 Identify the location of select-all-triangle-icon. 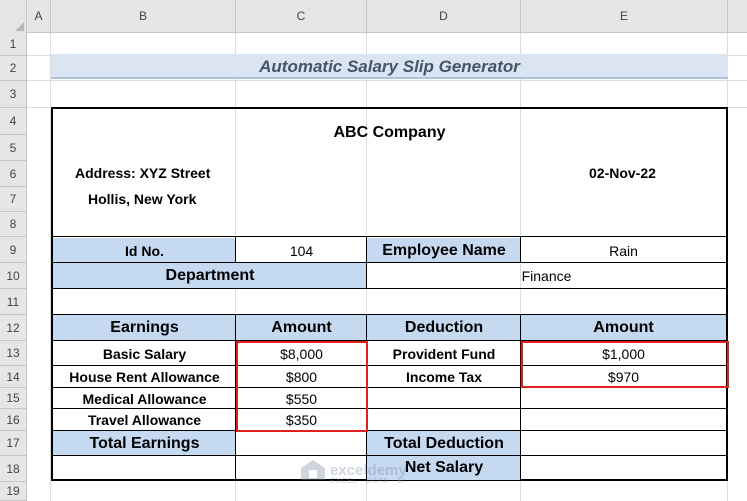
(19, 26).